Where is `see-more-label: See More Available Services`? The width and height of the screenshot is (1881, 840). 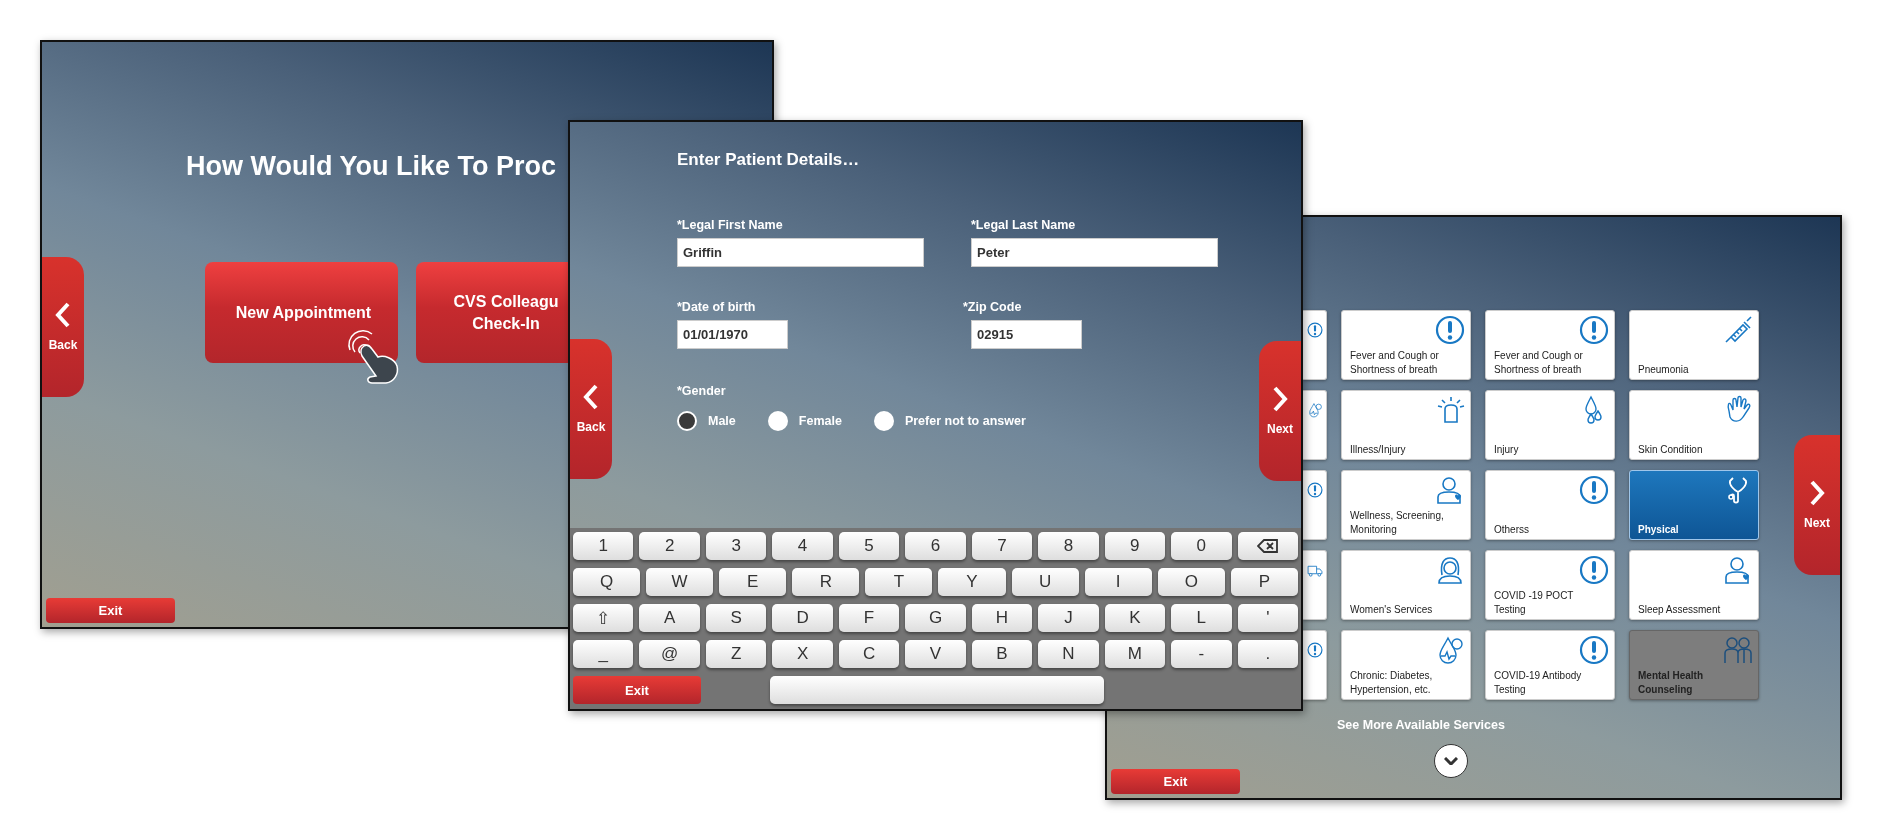
see-more-label: See More Available Services is located at coordinates (1421, 725).